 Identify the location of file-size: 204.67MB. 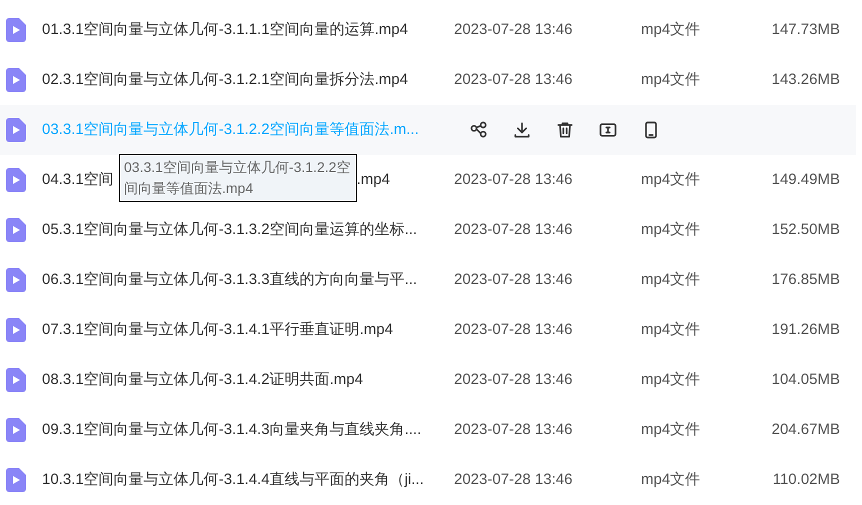
(805, 430).